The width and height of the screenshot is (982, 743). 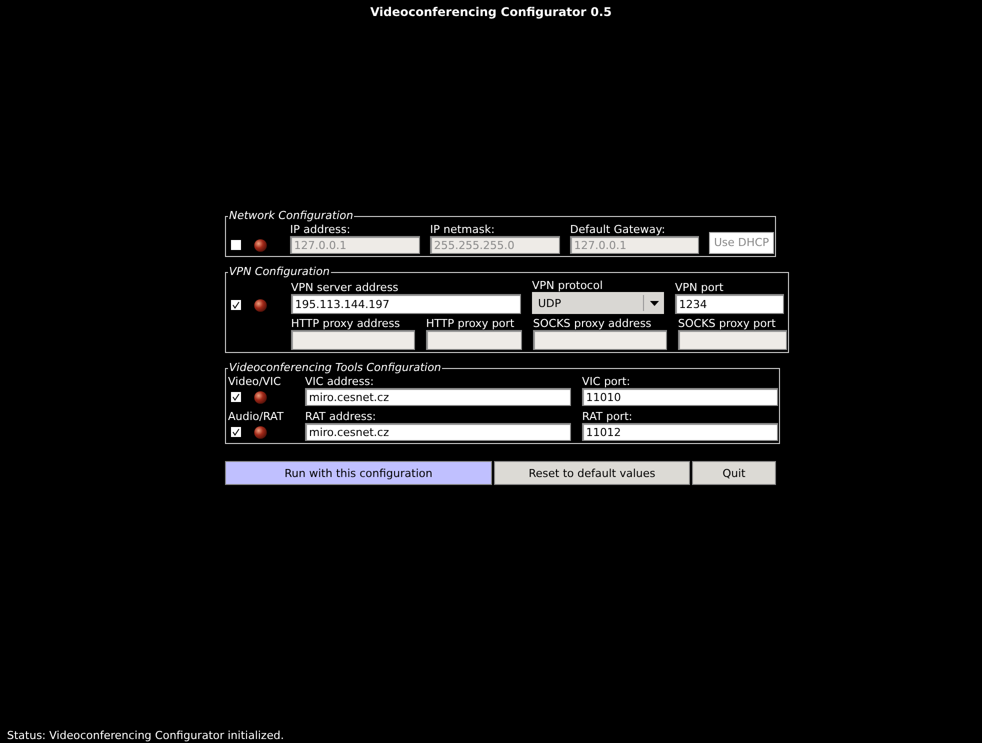 What do you see at coordinates (699, 287) in the screenshot?
I see `field-label: VPN port` at bounding box center [699, 287].